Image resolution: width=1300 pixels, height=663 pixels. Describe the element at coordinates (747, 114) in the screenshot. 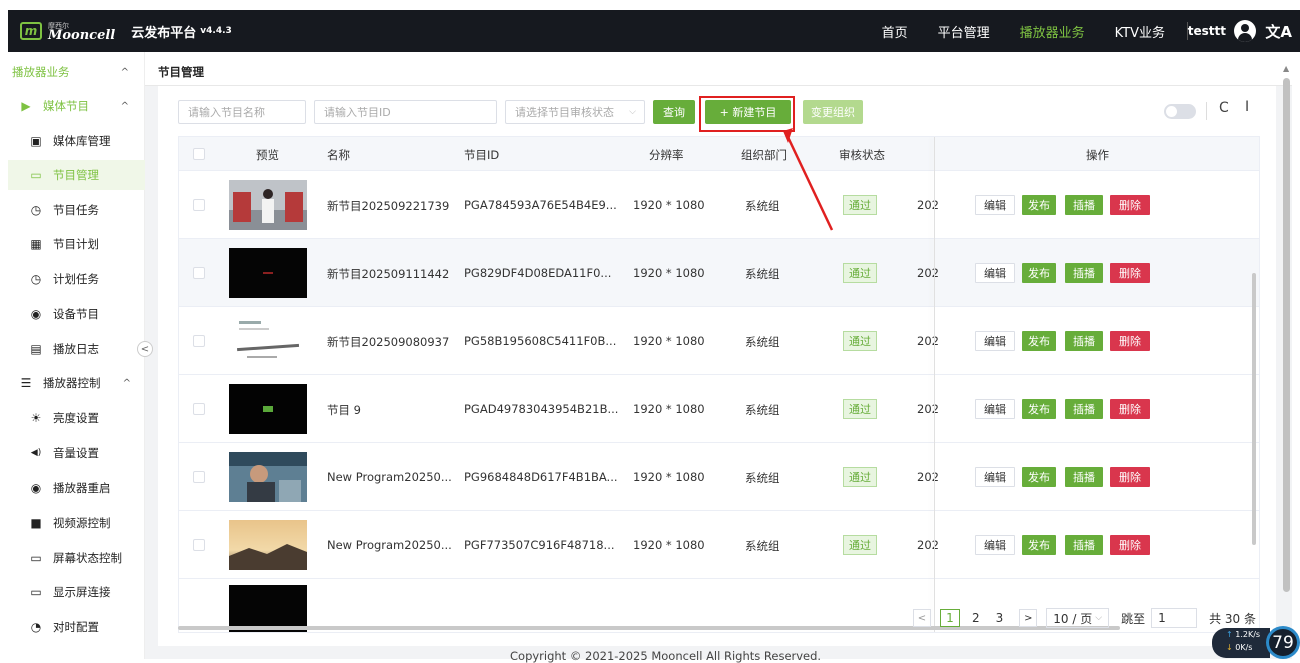

I see `highlight-box` at that location.